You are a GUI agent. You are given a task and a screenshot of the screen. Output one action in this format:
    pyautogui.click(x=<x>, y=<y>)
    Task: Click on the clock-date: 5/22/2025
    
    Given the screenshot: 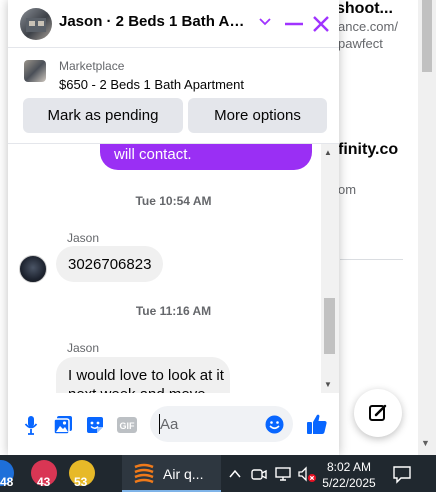 What is the action you would take?
    pyautogui.click(x=349, y=483)
    